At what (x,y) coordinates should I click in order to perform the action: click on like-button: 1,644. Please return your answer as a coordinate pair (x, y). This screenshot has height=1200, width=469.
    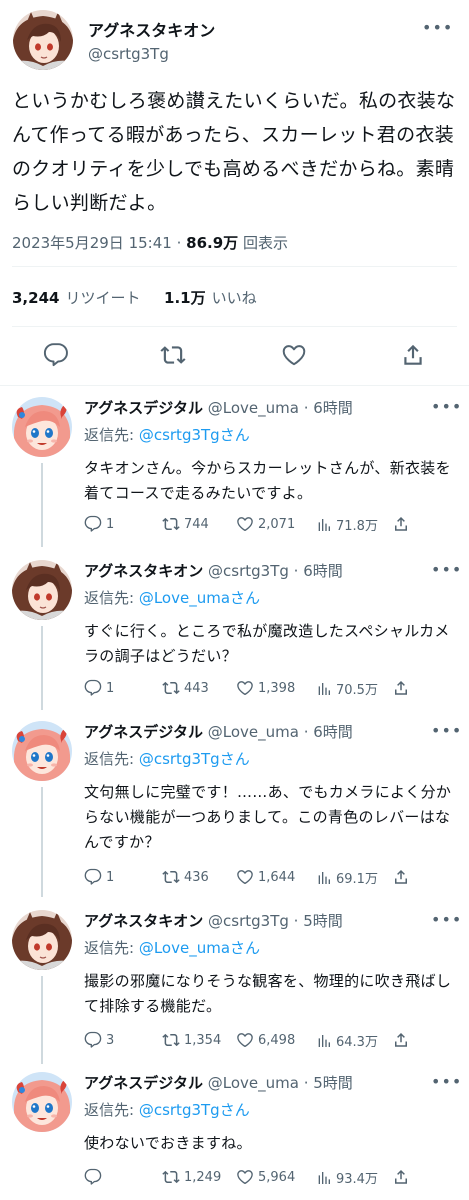
    Looking at the image, I should click on (265, 877).